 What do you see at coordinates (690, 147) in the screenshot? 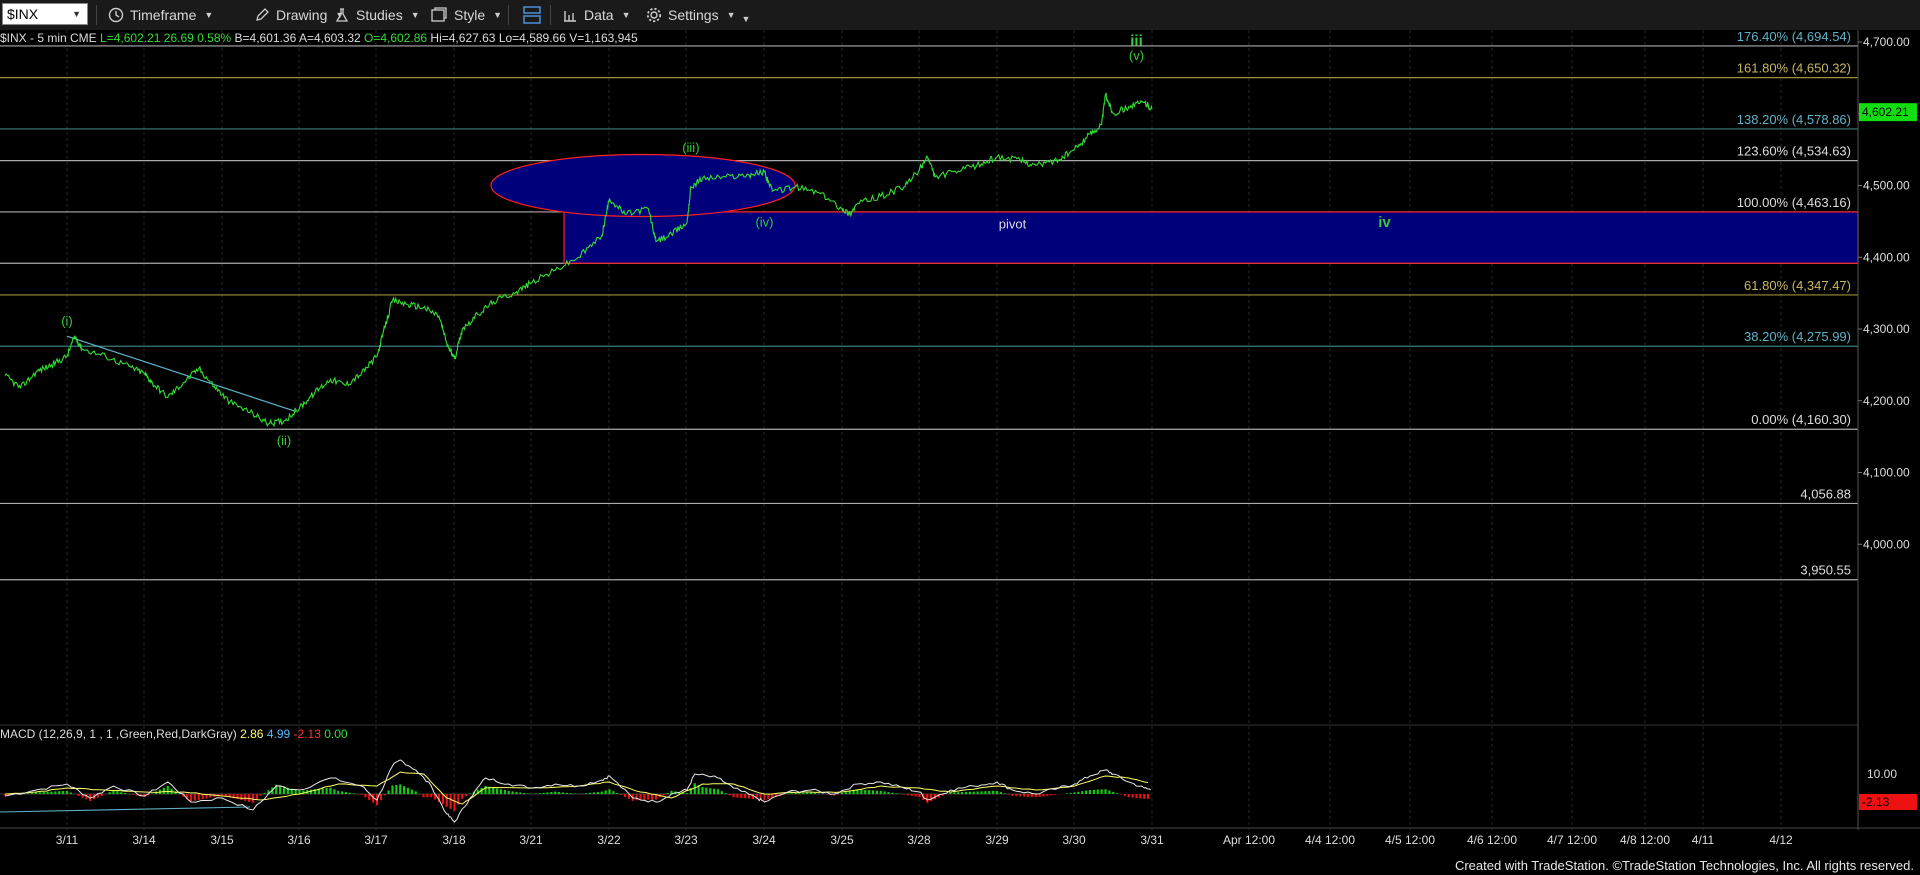
I see `wave-label: (iii)` at bounding box center [690, 147].